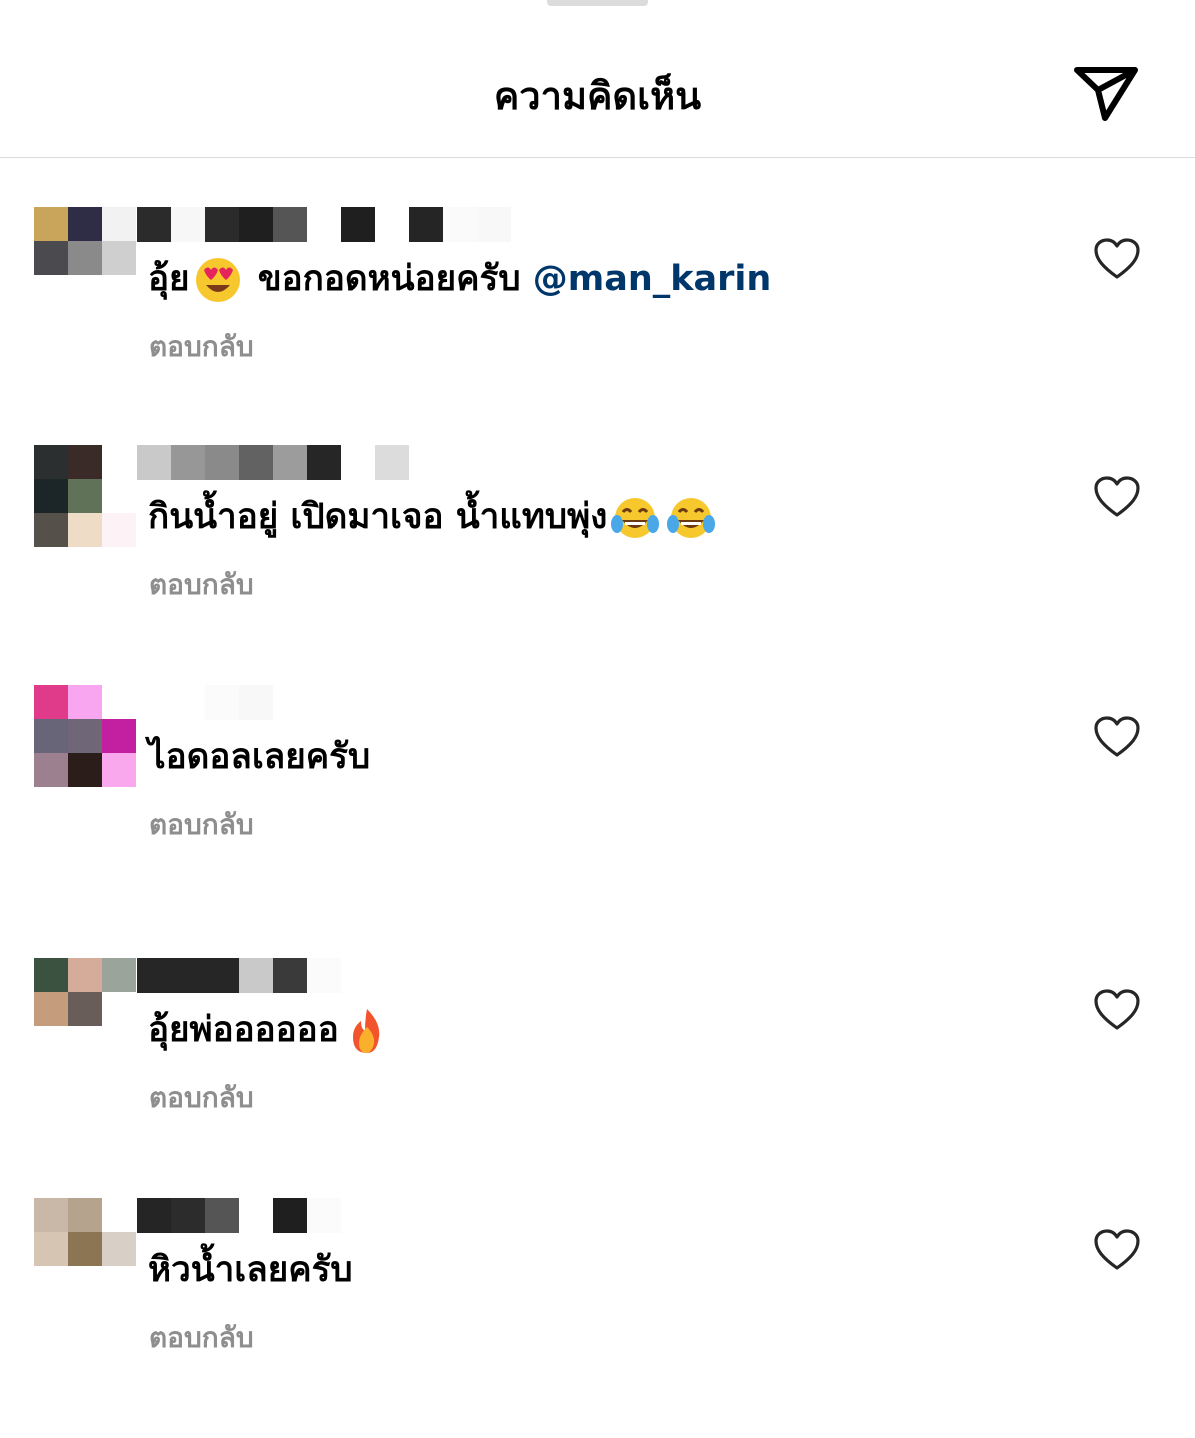  Describe the element at coordinates (389, 279) in the screenshot. I see `comment-body-continued: ขอกอดหน่อยครับ` at that location.